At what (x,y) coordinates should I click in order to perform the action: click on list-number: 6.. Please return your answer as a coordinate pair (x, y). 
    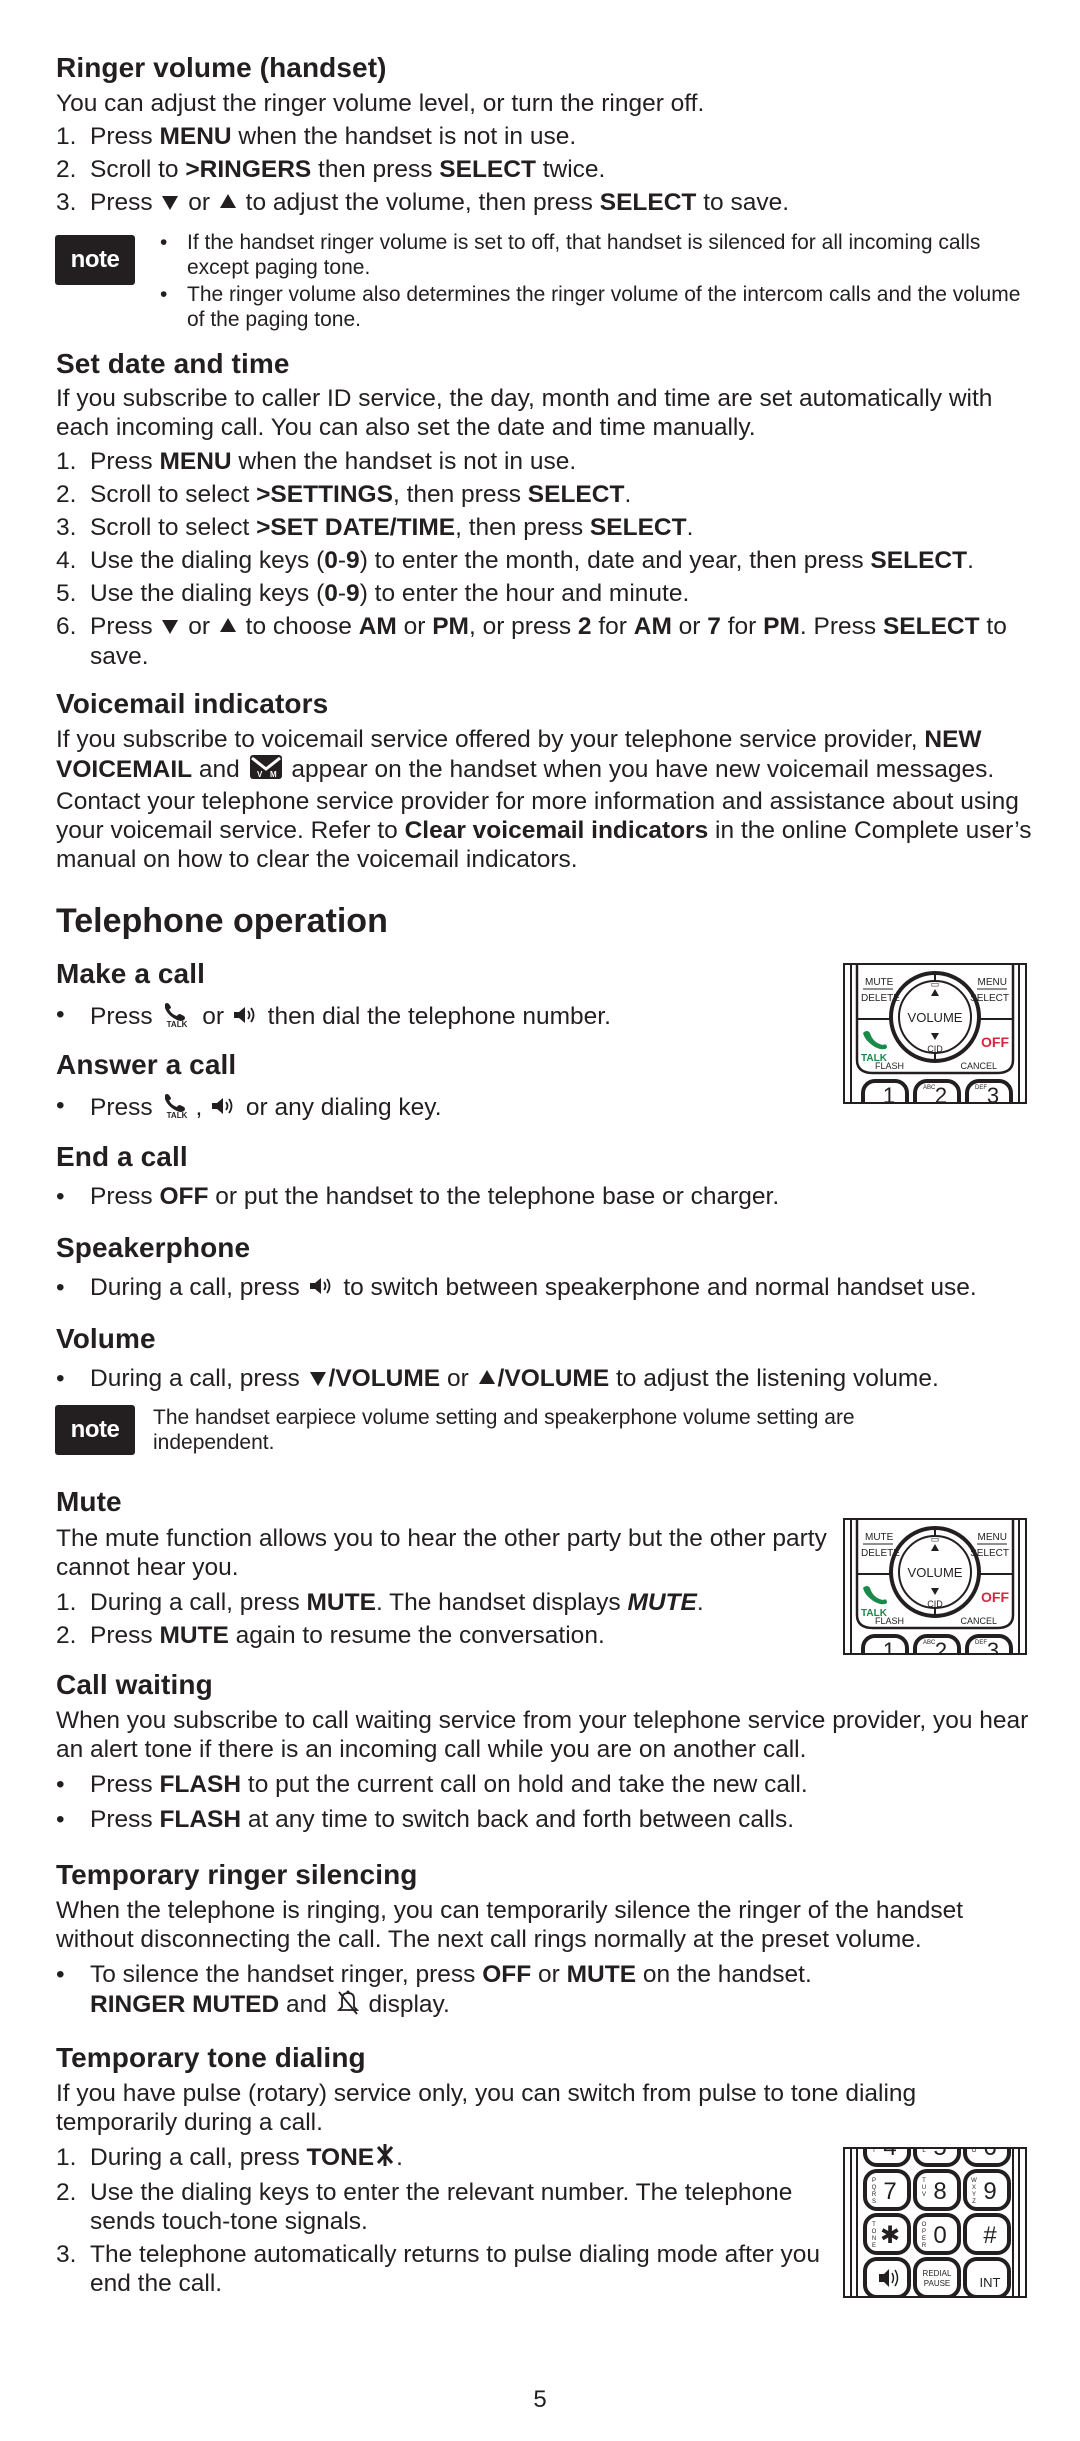
    Looking at the image, I should click on (66, 626).